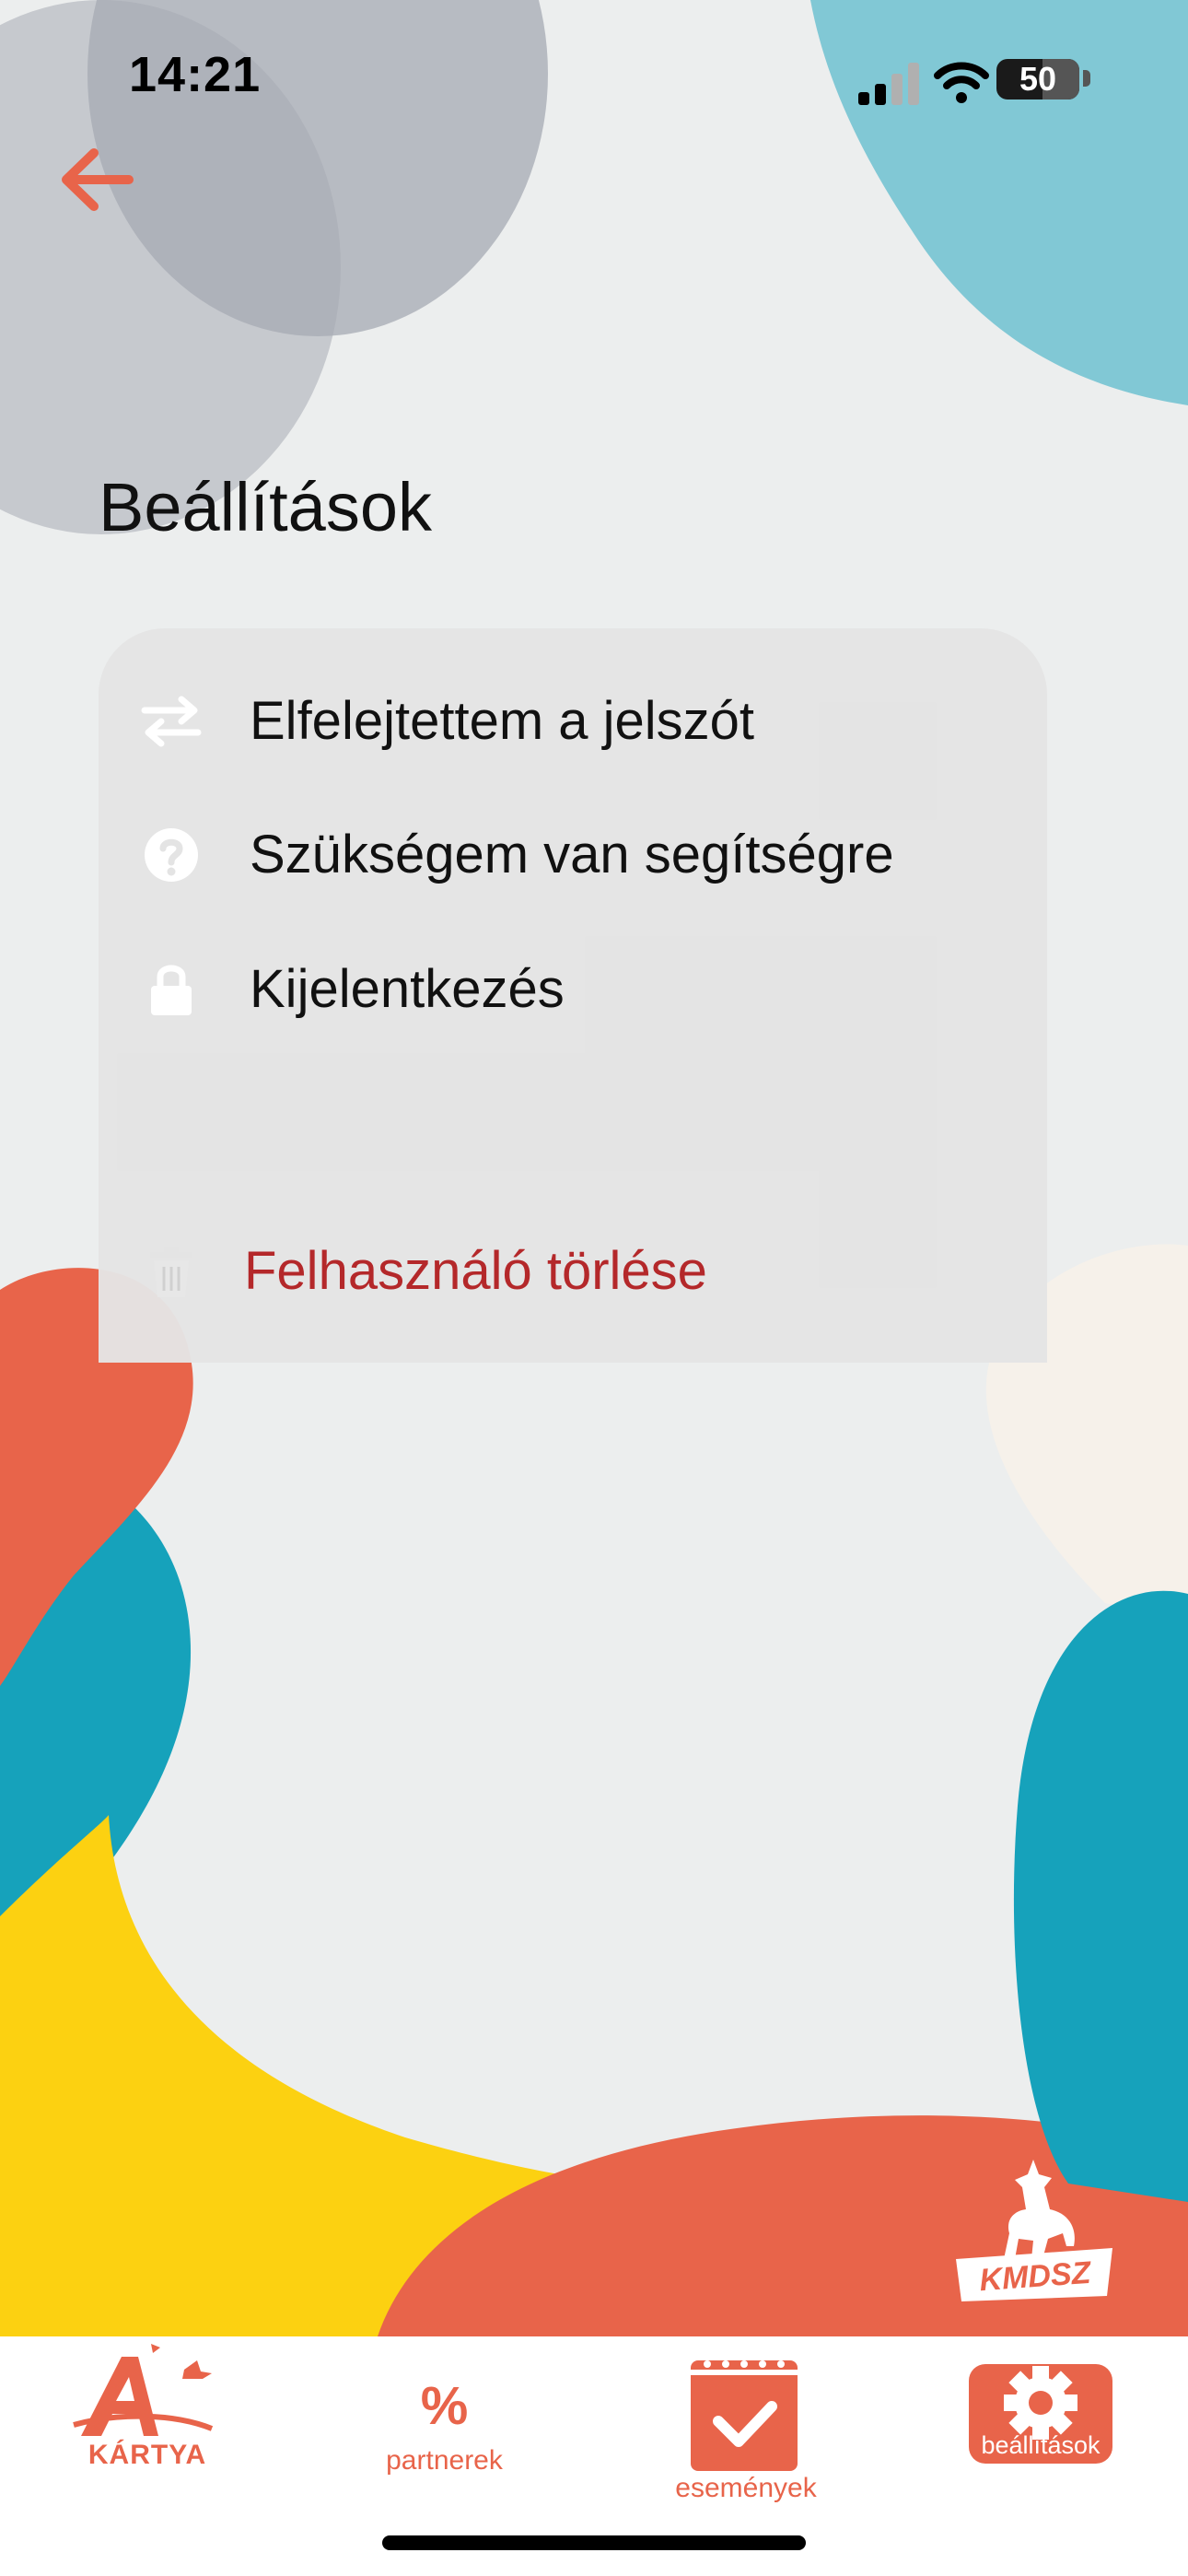  I want to click on tab-karta: KÁRTYA, so click(147, 2428).